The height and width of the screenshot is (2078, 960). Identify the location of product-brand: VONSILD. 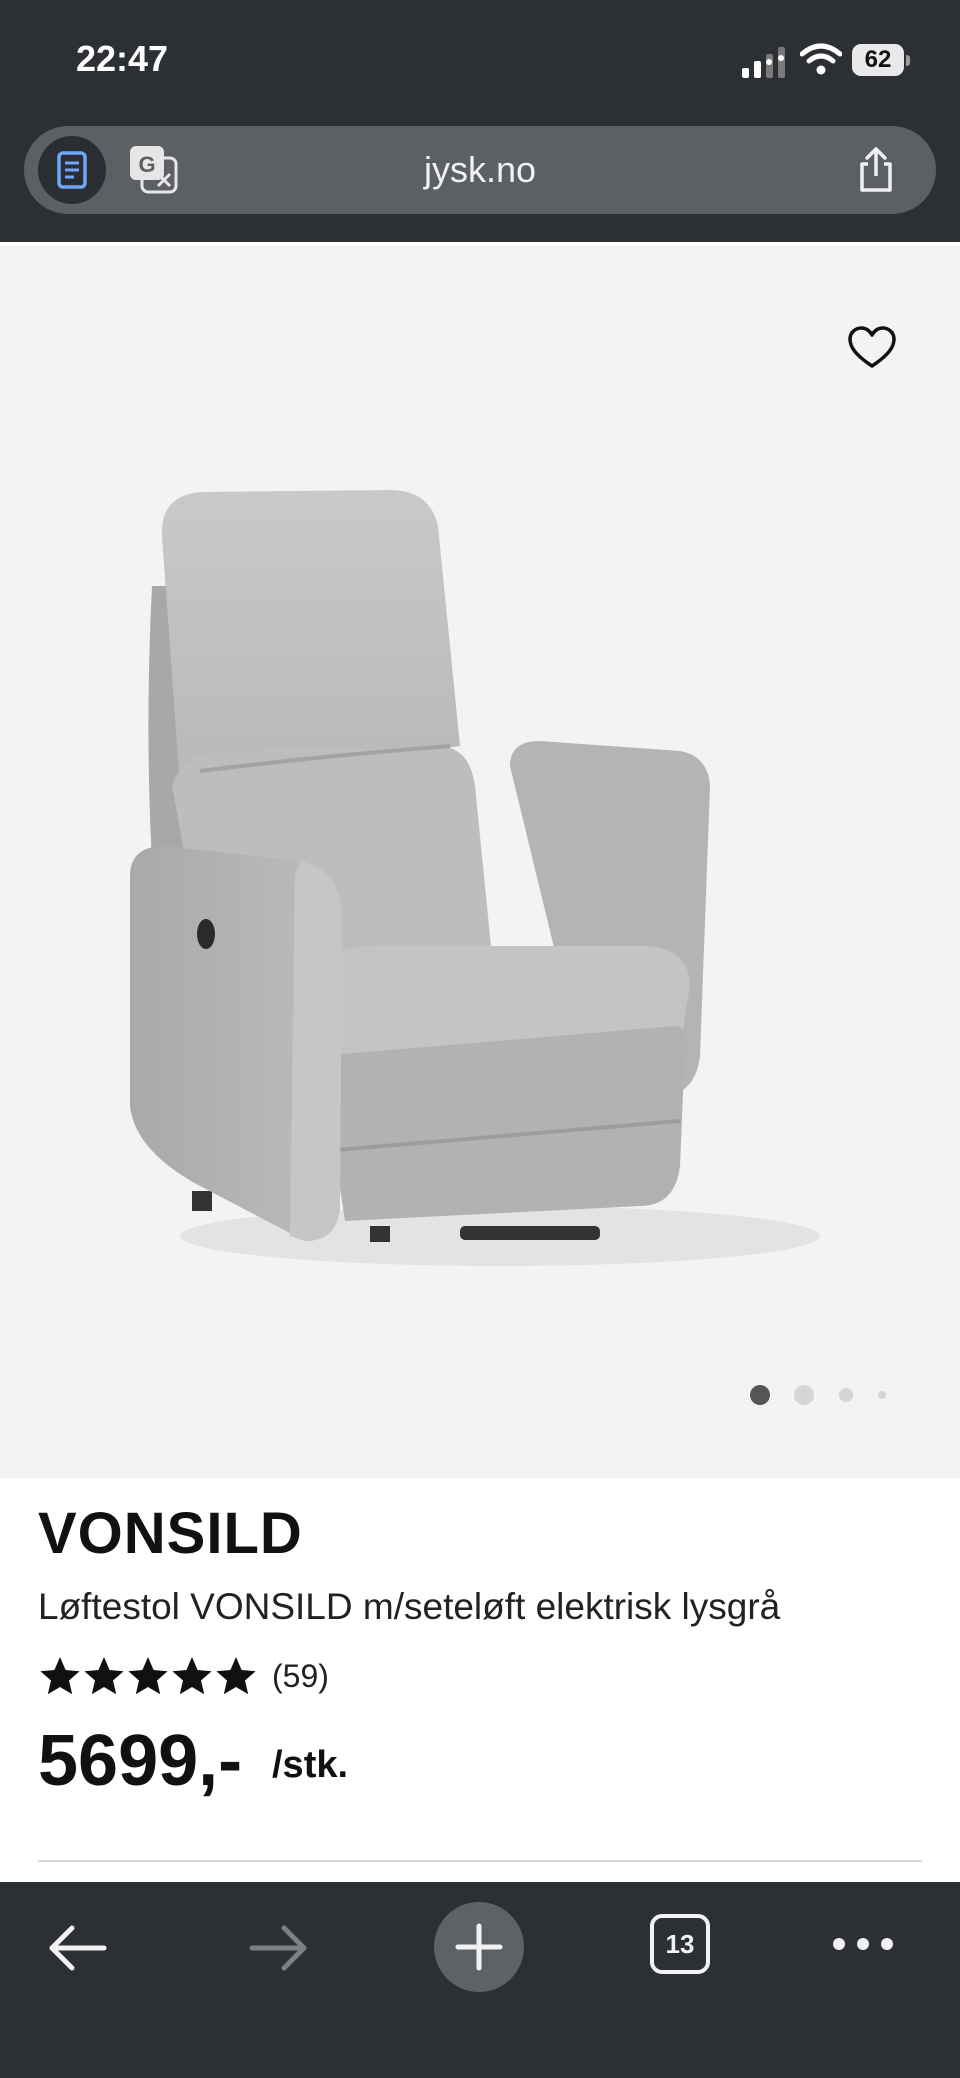
(170, 1533).